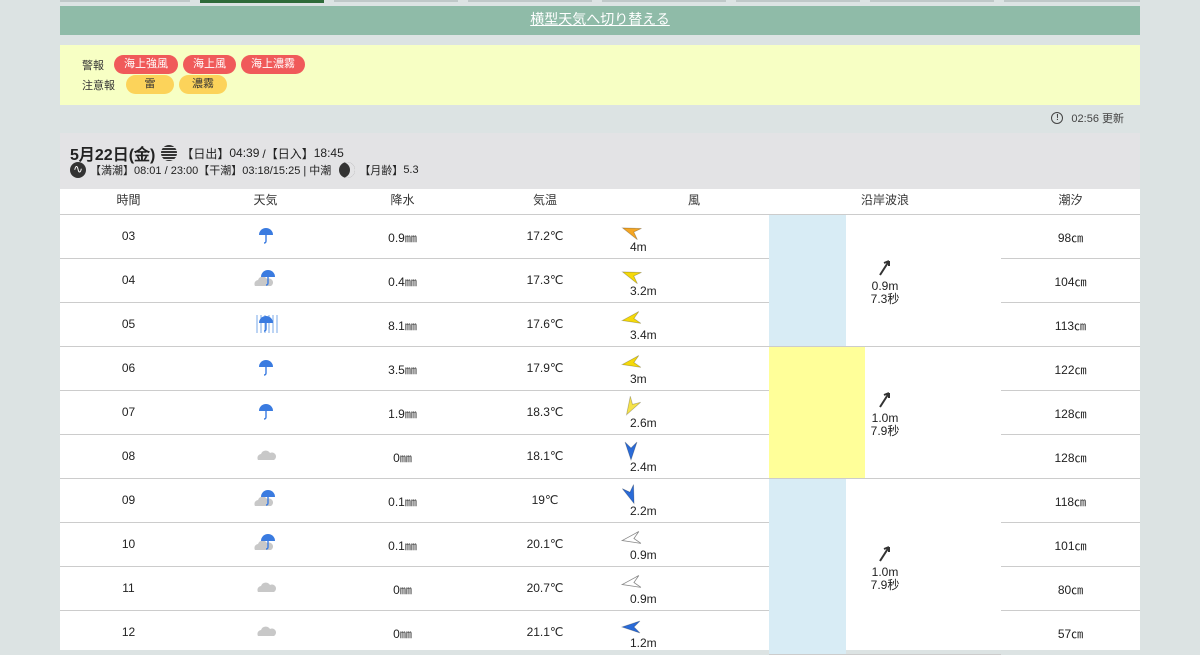 This screenshot has width=1200, height=655. I want to click on wind-cell: 3.2m, so click(650, 282).